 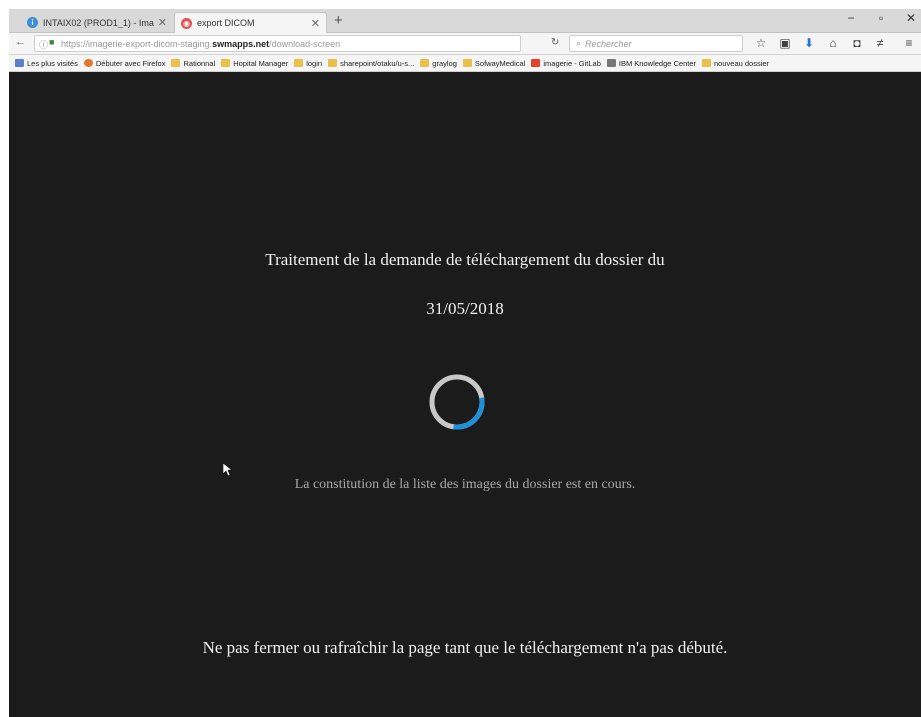 I want to click on tab-export-dicom: ◉ export DICOM ✕, so click(x=250, y=22).